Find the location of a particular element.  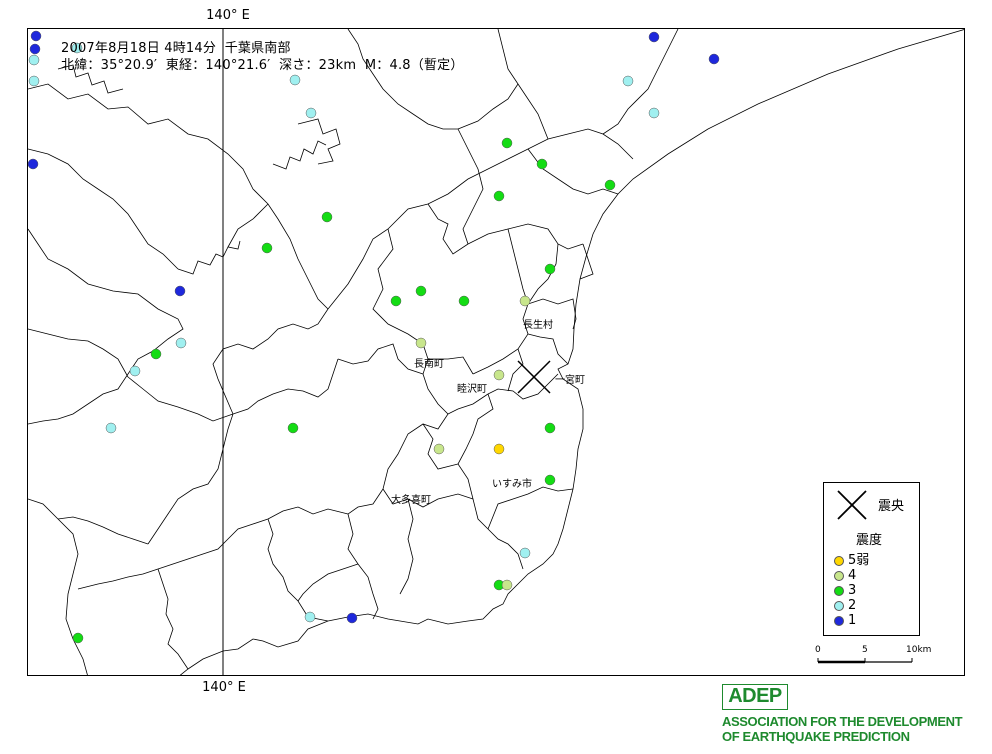

scale-bar-graphic is located at coordinates (865, 661).